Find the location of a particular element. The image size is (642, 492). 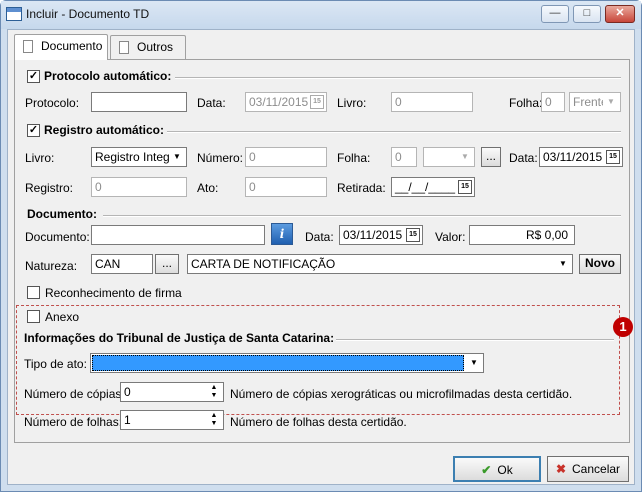

maximize-button: □ is located at coordinates (587, 14).